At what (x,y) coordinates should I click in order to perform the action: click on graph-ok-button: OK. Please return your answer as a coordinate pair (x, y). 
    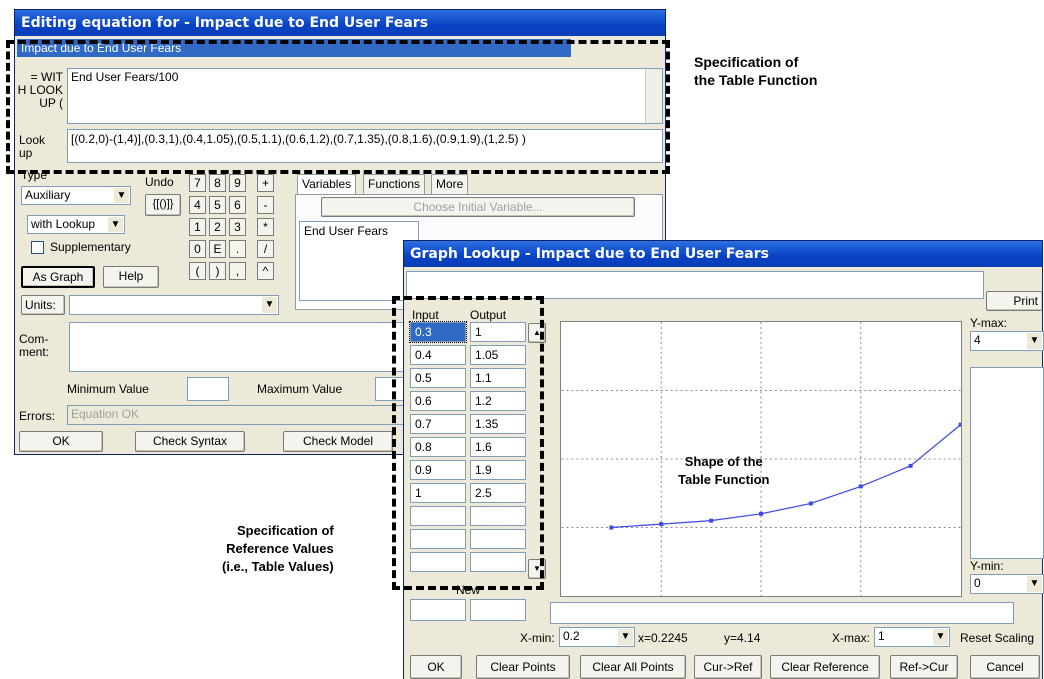
    Looking at the image, I should click on (436, 667).